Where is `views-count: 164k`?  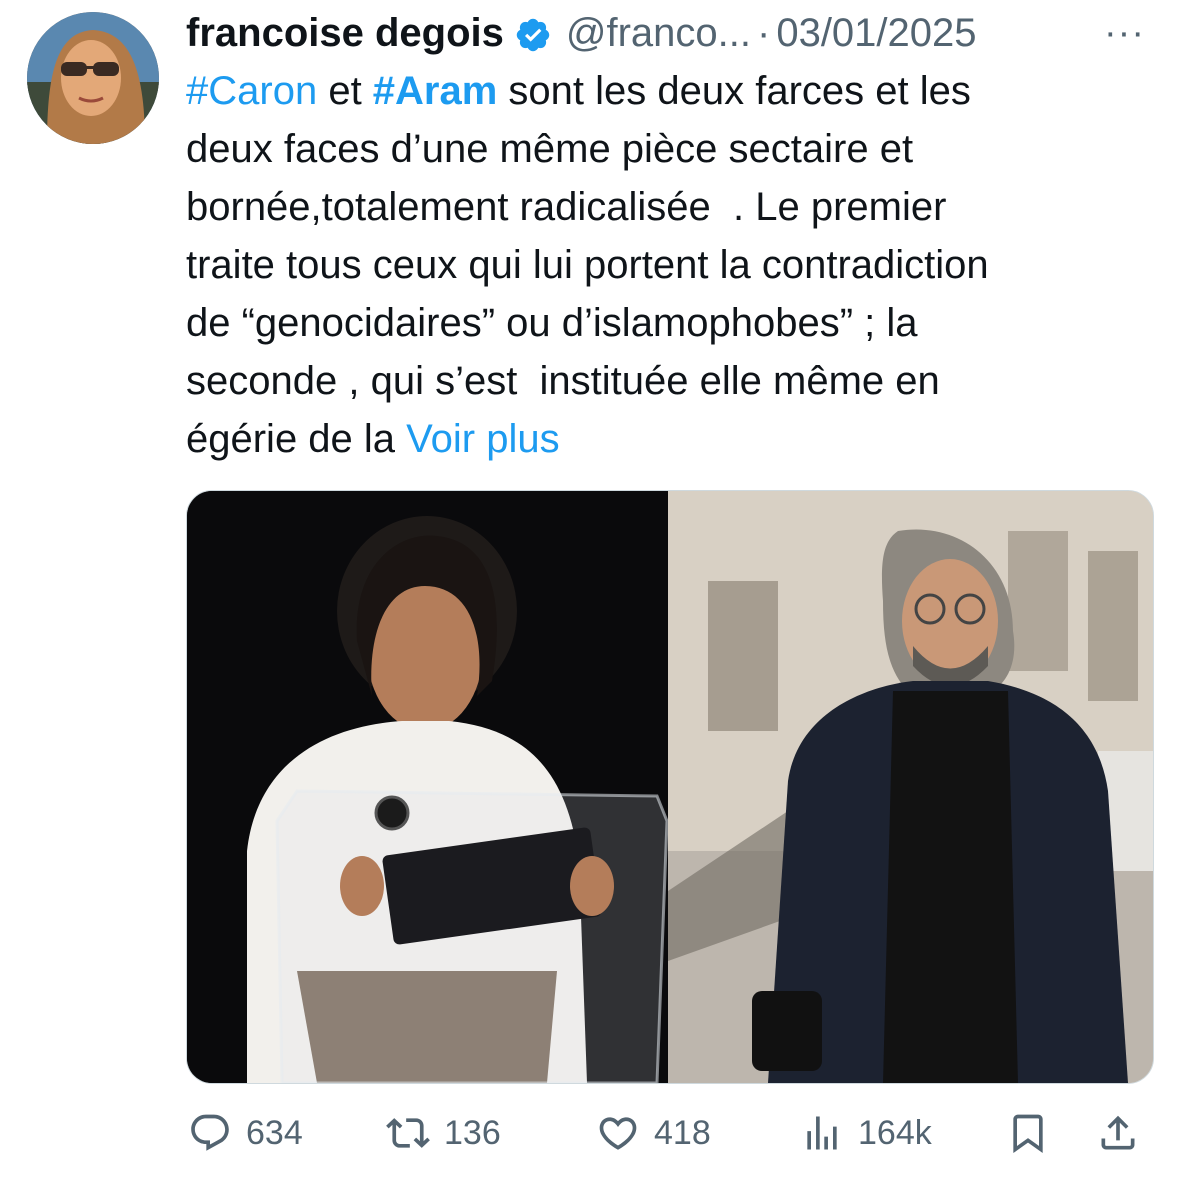 views-count: 164k is located at coordinates (895, 1132).